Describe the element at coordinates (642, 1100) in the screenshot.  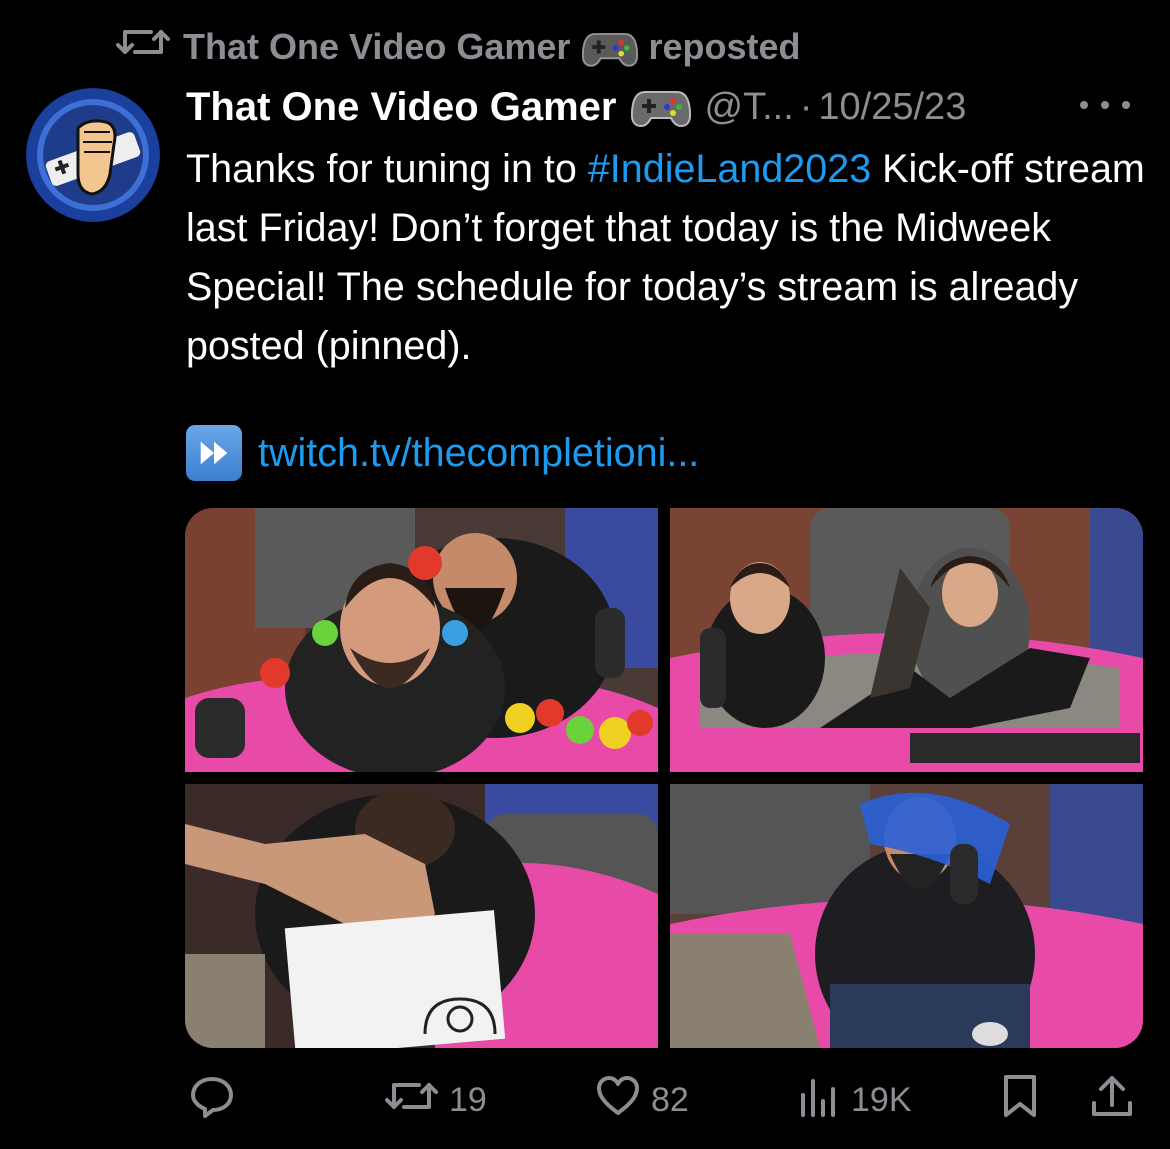
I see `like-button: 82` at that location.